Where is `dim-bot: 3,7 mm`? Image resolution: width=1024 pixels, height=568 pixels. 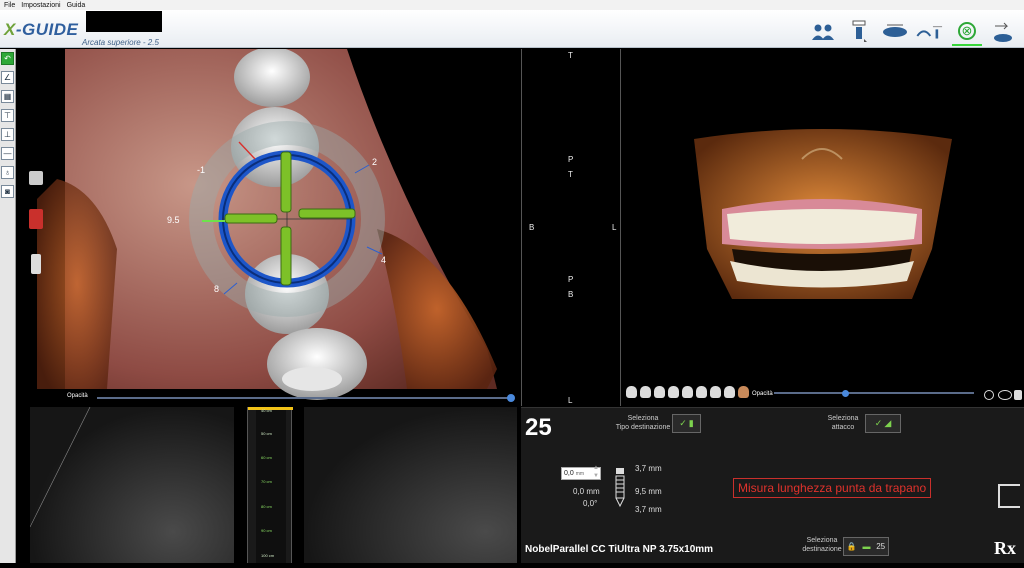 dim-bot: 3,7 mm is located at coordinates (648, 509).